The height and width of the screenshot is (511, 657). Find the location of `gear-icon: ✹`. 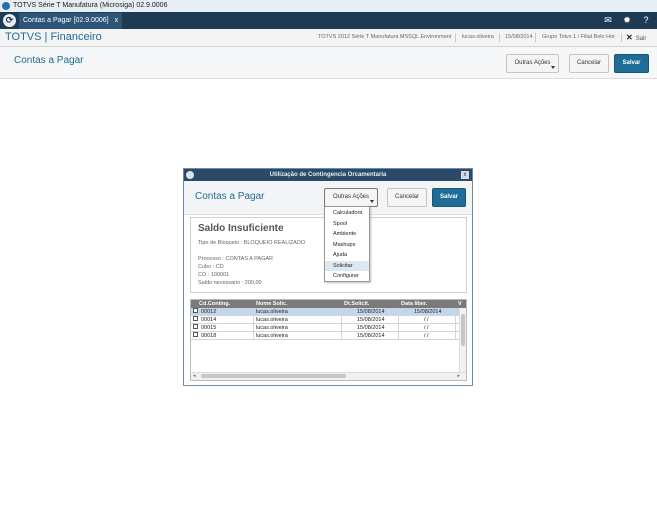

gear-icon: ✹ is located at coordinates (627, 20).